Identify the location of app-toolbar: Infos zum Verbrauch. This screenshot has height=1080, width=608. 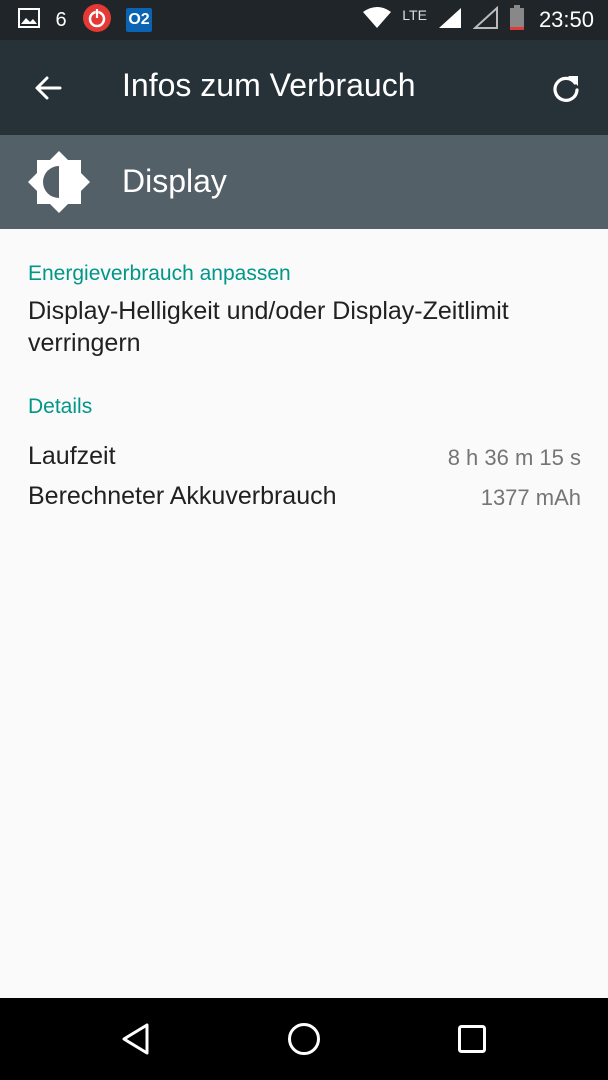
(304, 87).